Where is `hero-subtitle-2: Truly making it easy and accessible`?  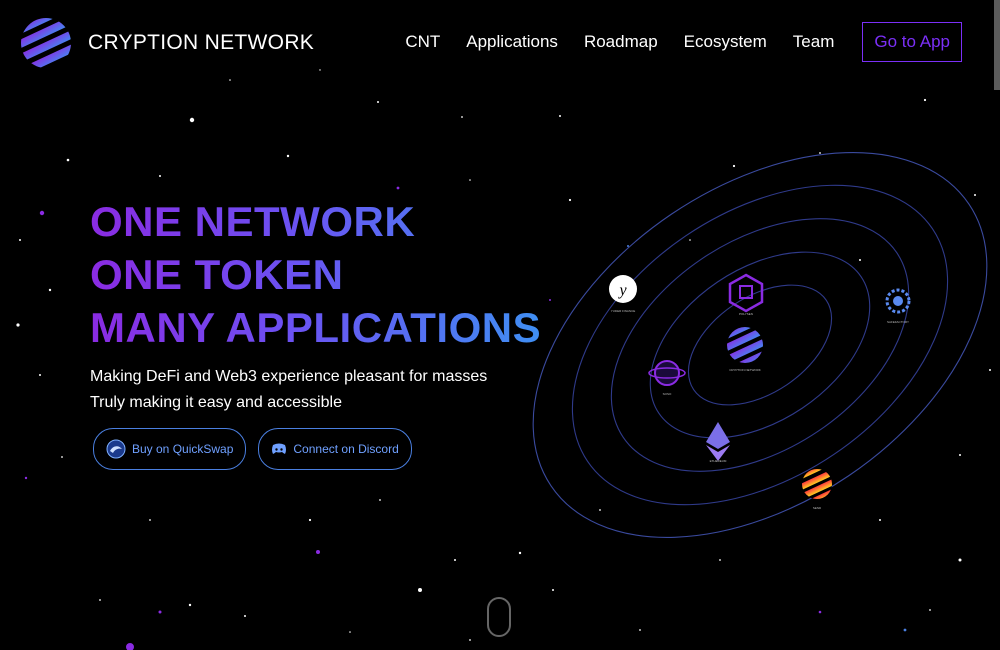
hero-subtitle-2: Truly making it easy and accessible is located at coordinates (216, 402).